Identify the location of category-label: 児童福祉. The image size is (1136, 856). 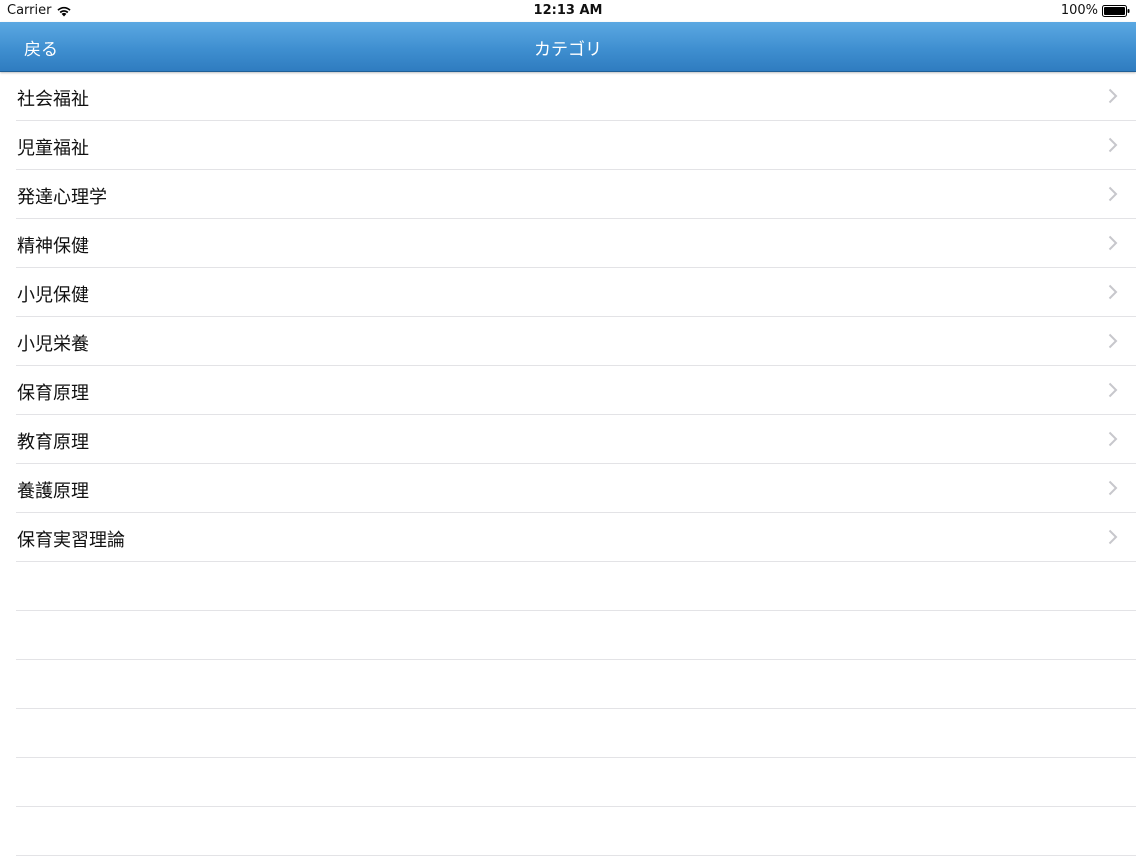
(53, 148).